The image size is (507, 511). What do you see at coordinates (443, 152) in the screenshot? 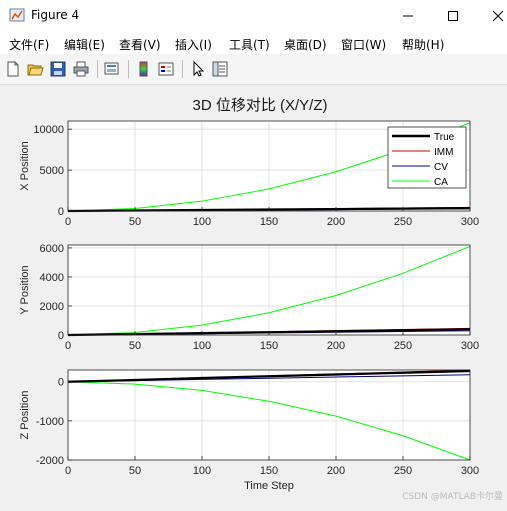
I see `legend-label-imm: IMM` at bounding box center [443, 152].